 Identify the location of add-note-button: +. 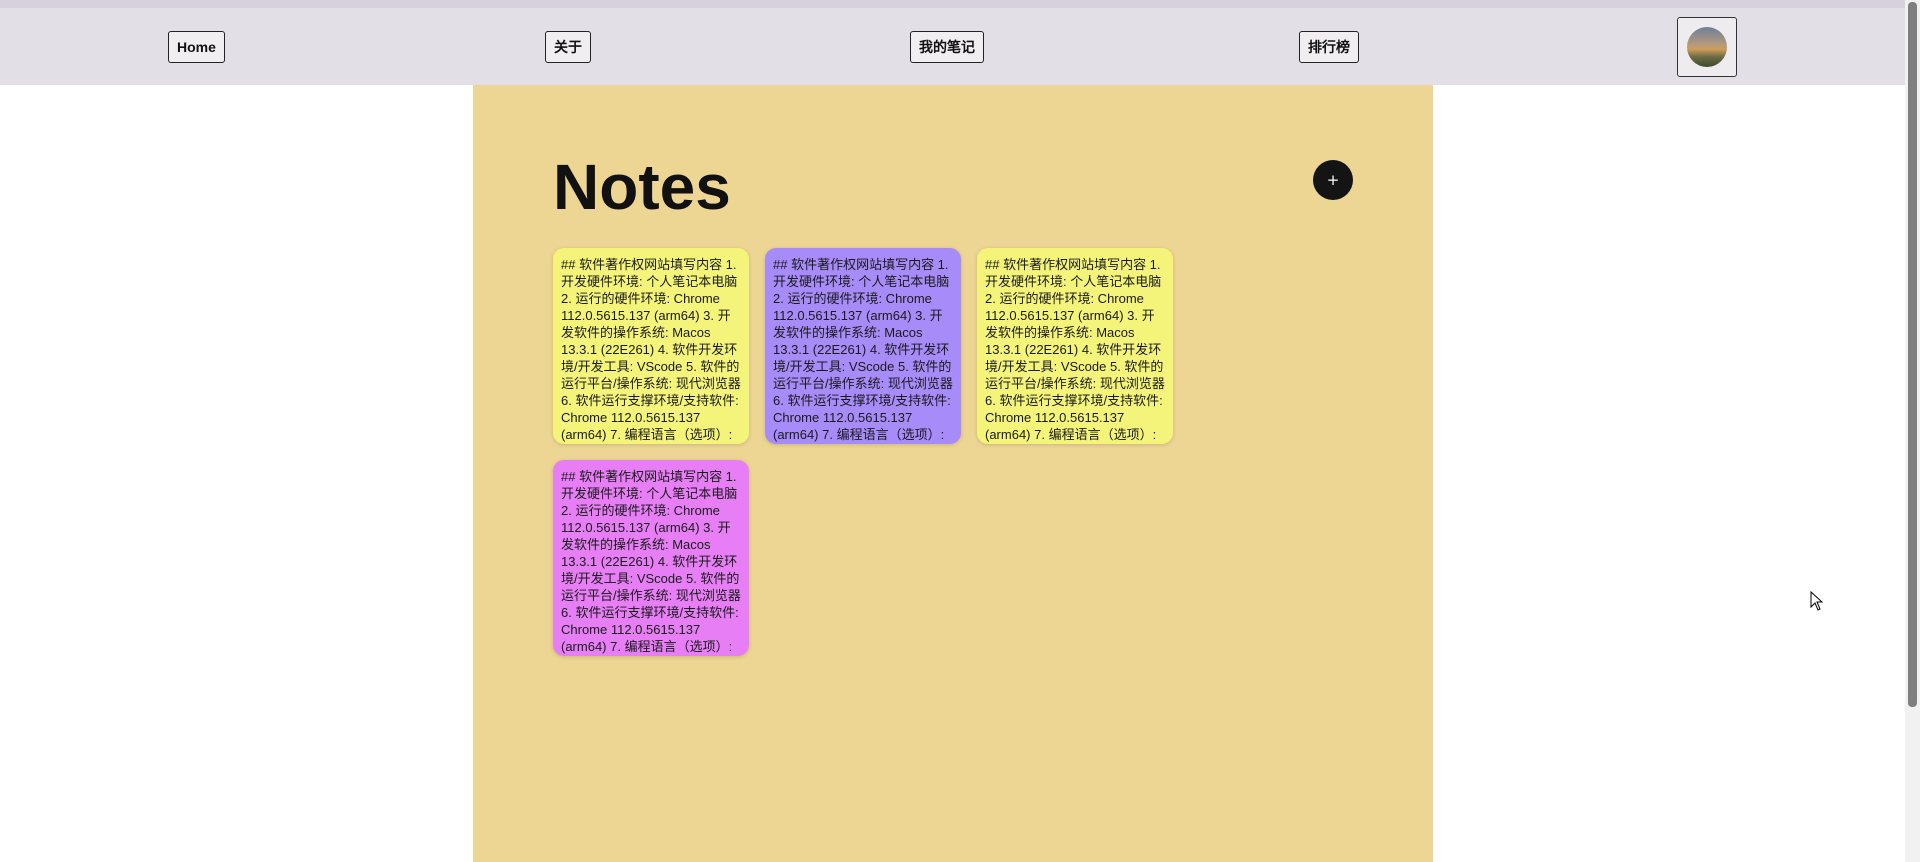
(1333, 180).